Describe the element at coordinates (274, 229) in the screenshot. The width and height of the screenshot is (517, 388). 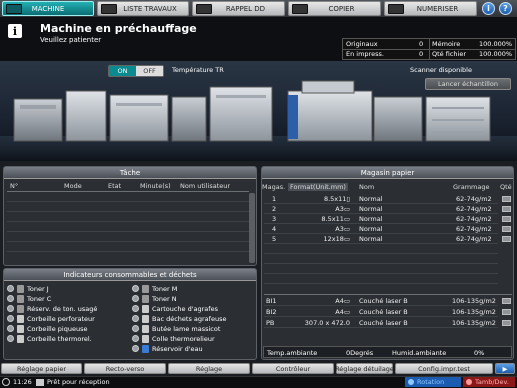
I see `tray-id: 4` at that location.